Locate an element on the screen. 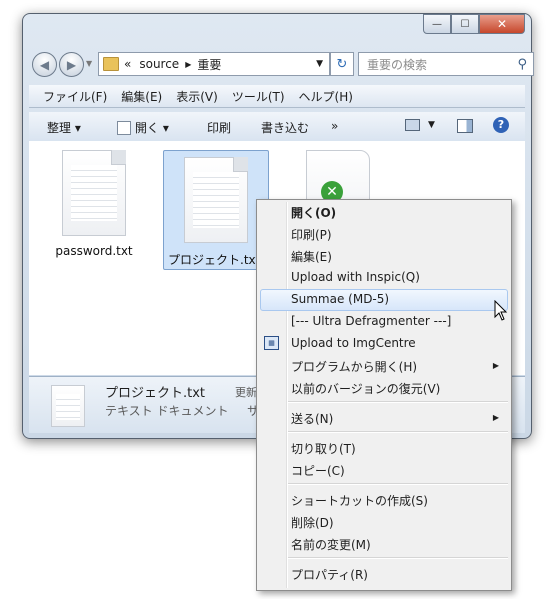 Image resolution: width=557 pixels, height=599 pixels. burn-label: 書き込む is located at coordinates (285, 128).